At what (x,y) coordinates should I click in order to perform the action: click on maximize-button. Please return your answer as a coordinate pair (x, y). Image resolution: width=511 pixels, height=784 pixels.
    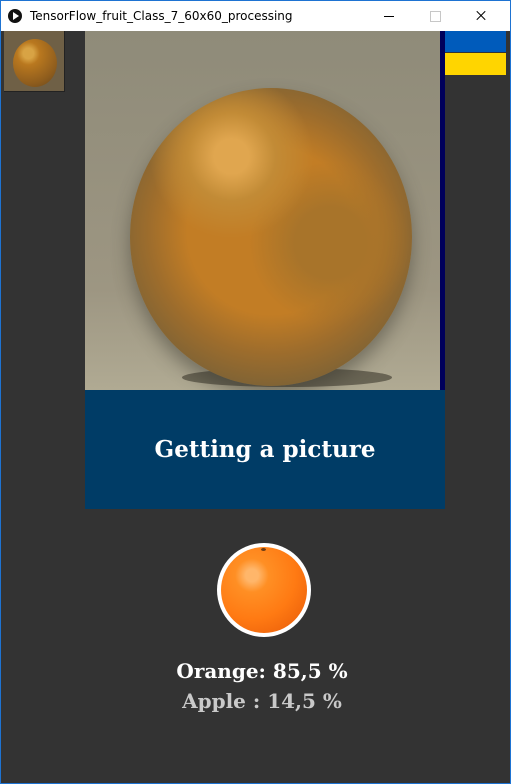
    Looking at the image, I should click on (435, 16).